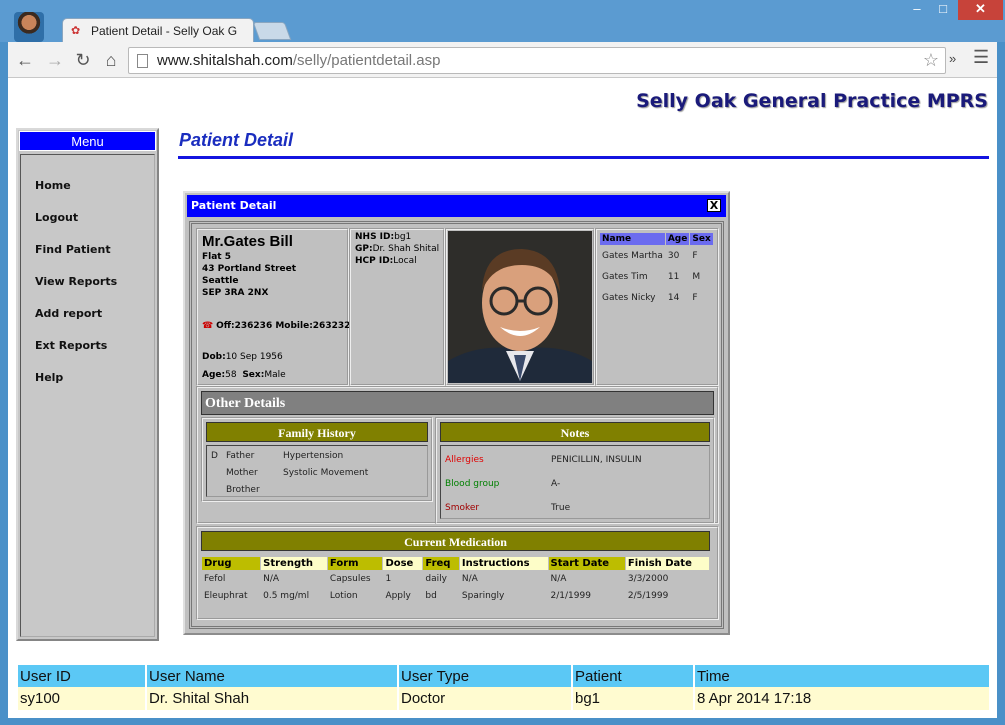 The width and height of the screenshot is (1005, 725). What do you see at coordinates (53, 185) in the screenshot?
I see `menu-item-home: Home` at bounding box center [53, 185].